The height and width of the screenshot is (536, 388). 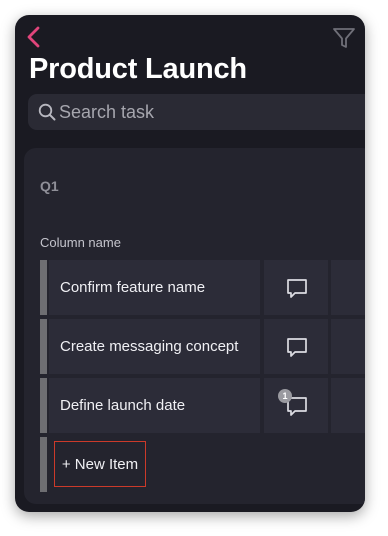 I want to click on back-button, so click(x=34, y=37).